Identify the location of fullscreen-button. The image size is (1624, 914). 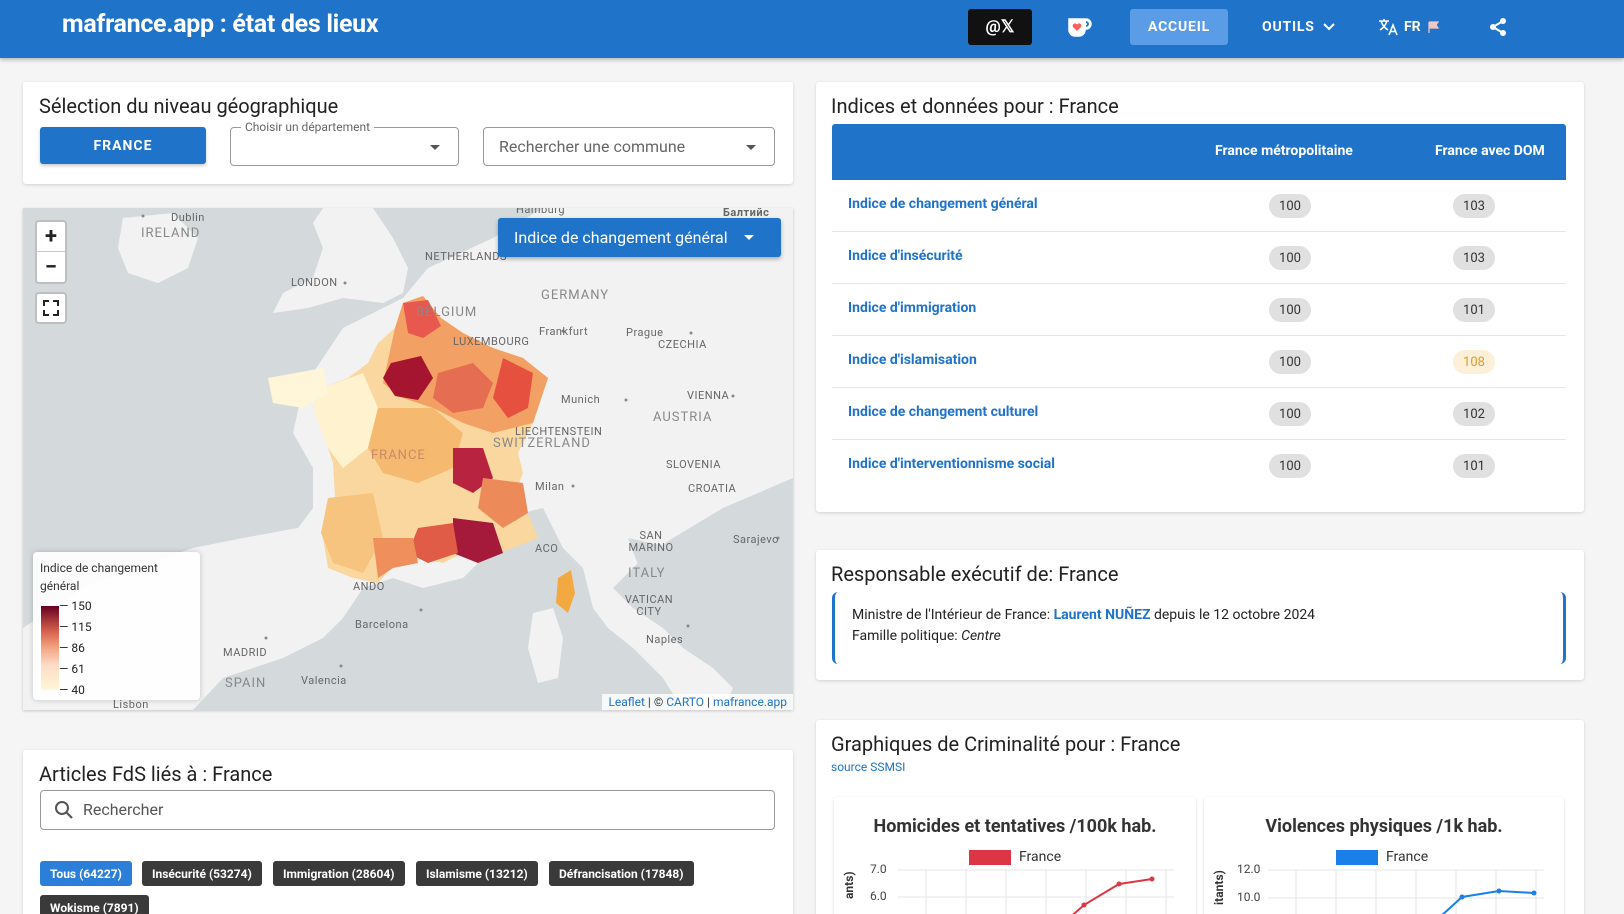
(51, 308).